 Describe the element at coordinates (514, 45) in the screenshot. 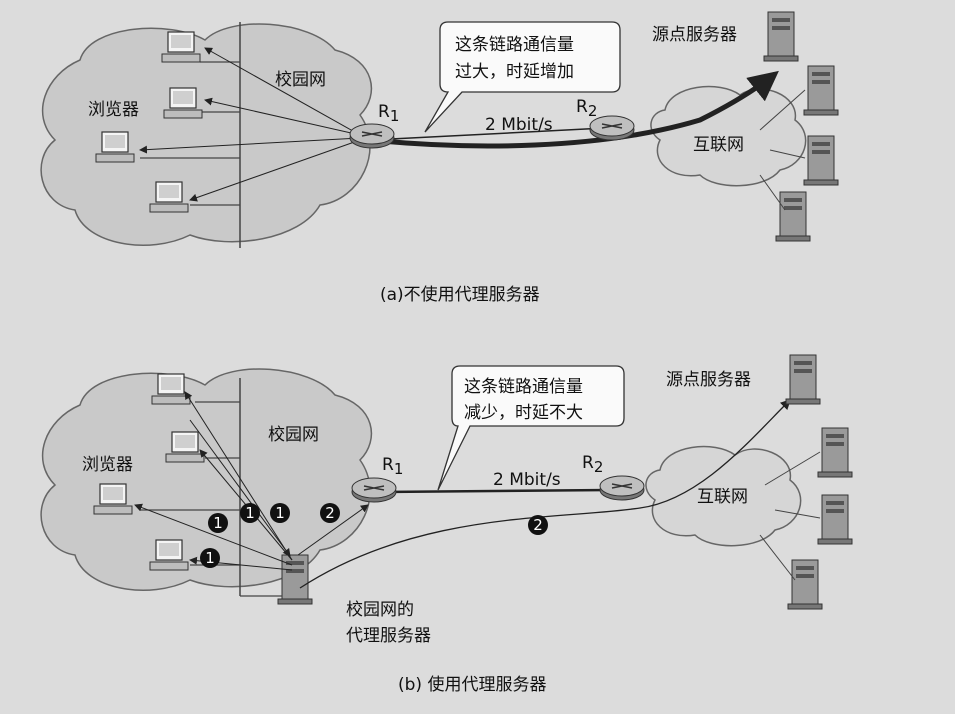

I see `callout-text-a-1: 这条链路通信量` at that location.